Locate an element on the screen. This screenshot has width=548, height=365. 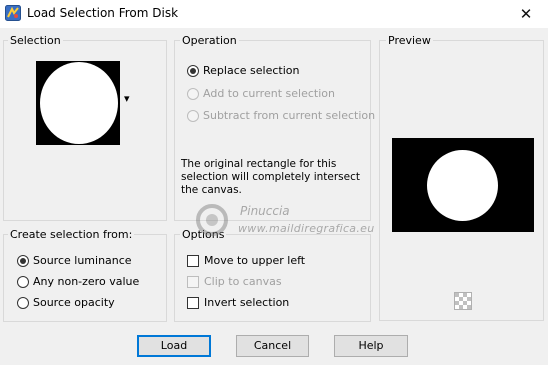
preview-circle is located at coordinates (462, 185).